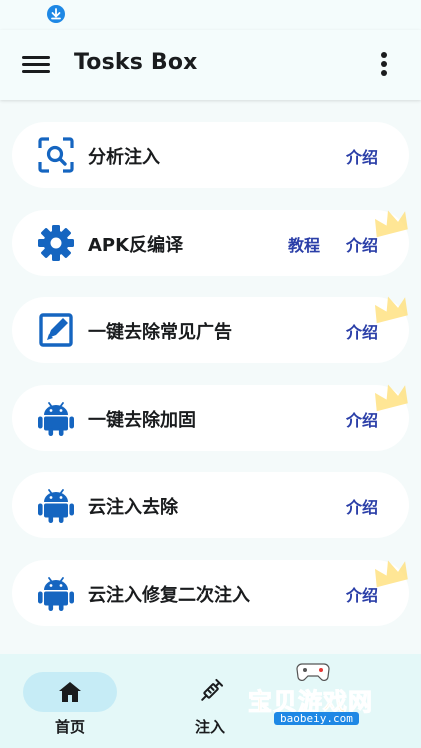 Image resolution: width=421 pixels, height=748 pixels. Describe the element at coordinates (142, 420) in the screenshot. I see `tool-card-label: 一键去除加固` at that location.